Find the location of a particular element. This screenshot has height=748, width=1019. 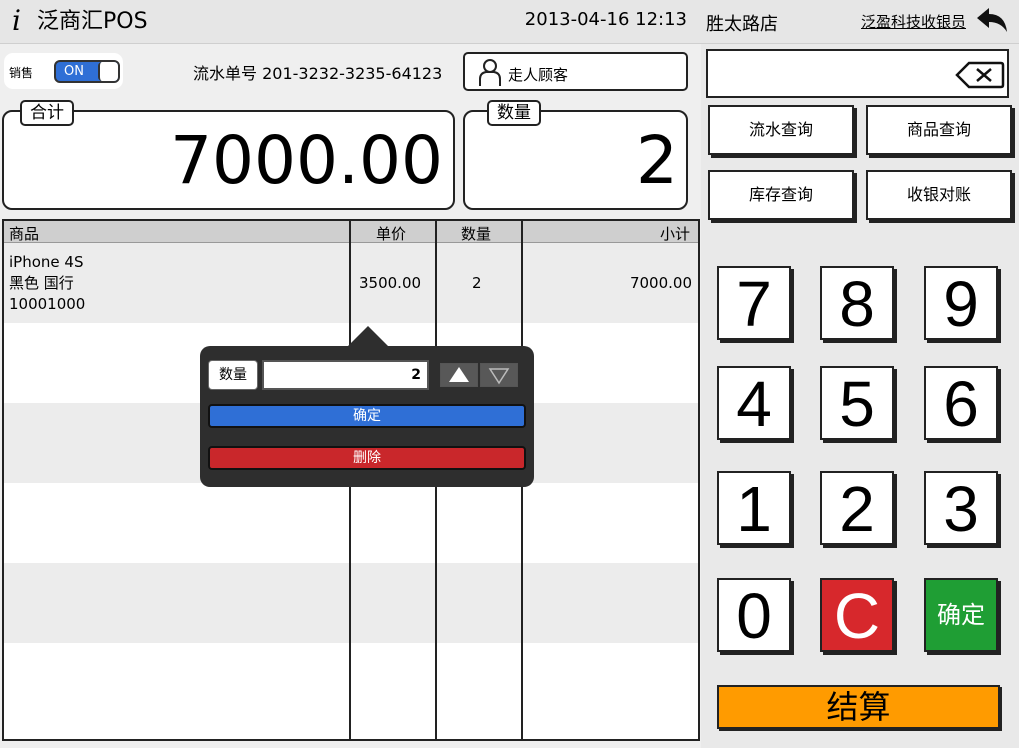

key-confirm: 确定 is located at coordinates (961, 615).